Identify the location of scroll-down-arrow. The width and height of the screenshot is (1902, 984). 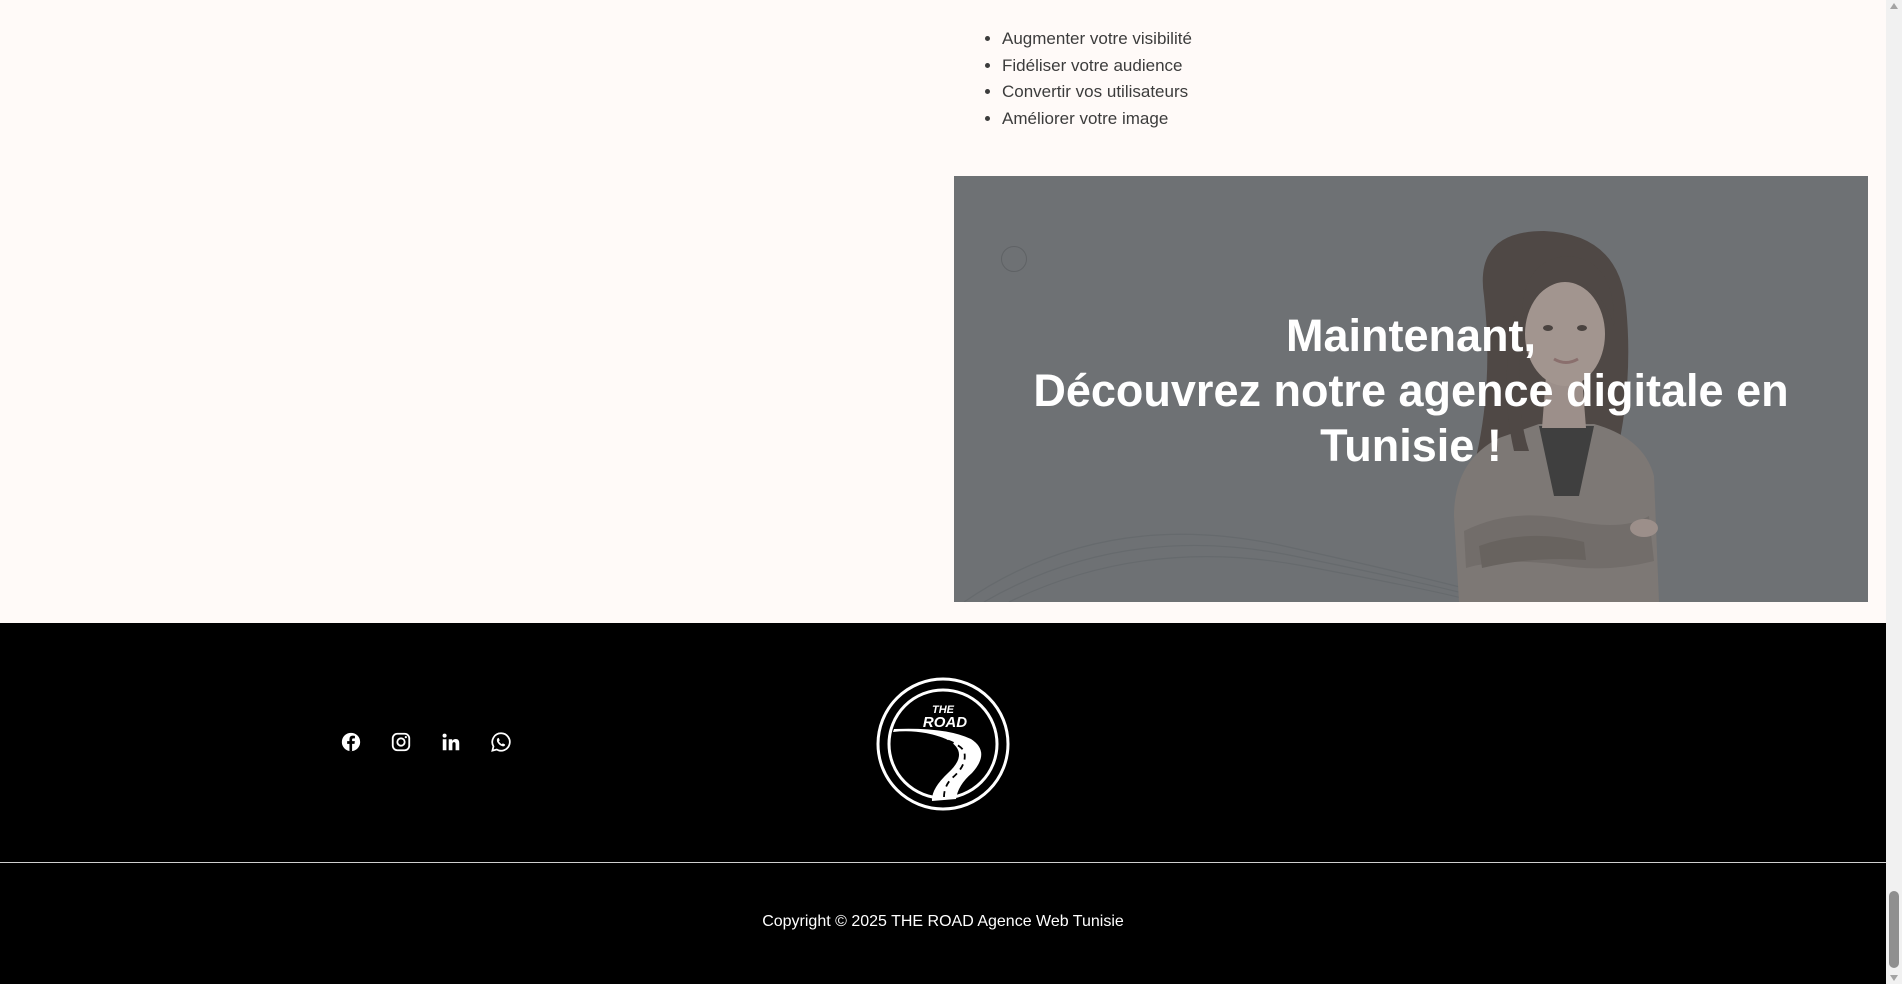
(1894, 978).